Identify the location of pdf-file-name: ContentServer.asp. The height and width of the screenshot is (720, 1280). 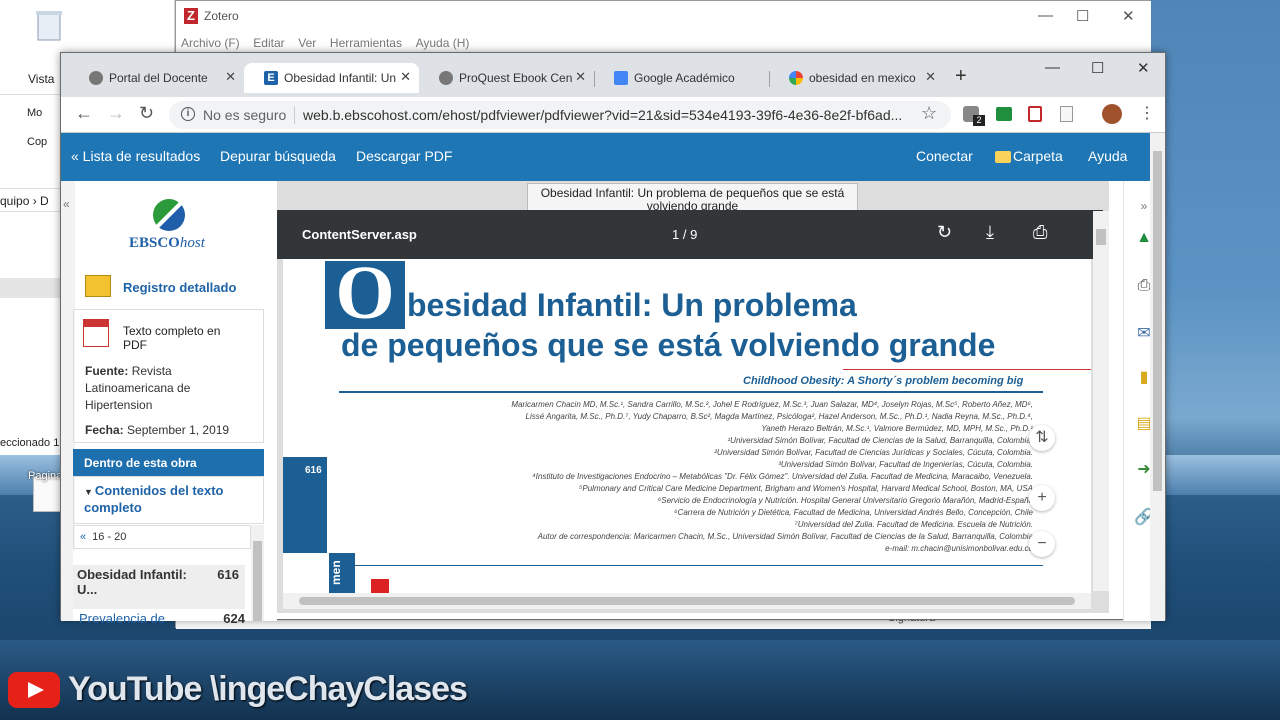
(359, 234).